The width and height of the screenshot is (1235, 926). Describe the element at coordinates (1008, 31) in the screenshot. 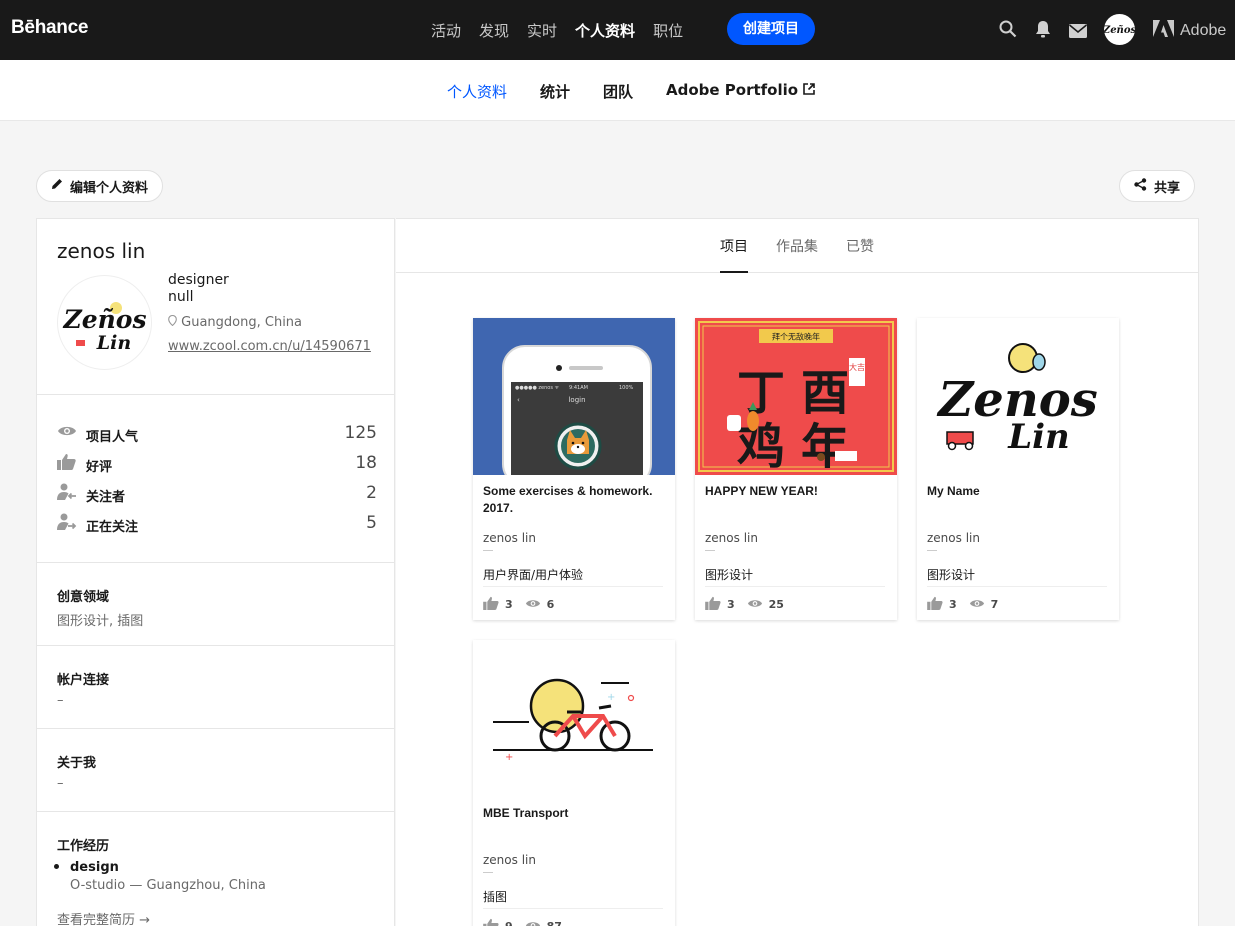

I see `search-icon` at that location.